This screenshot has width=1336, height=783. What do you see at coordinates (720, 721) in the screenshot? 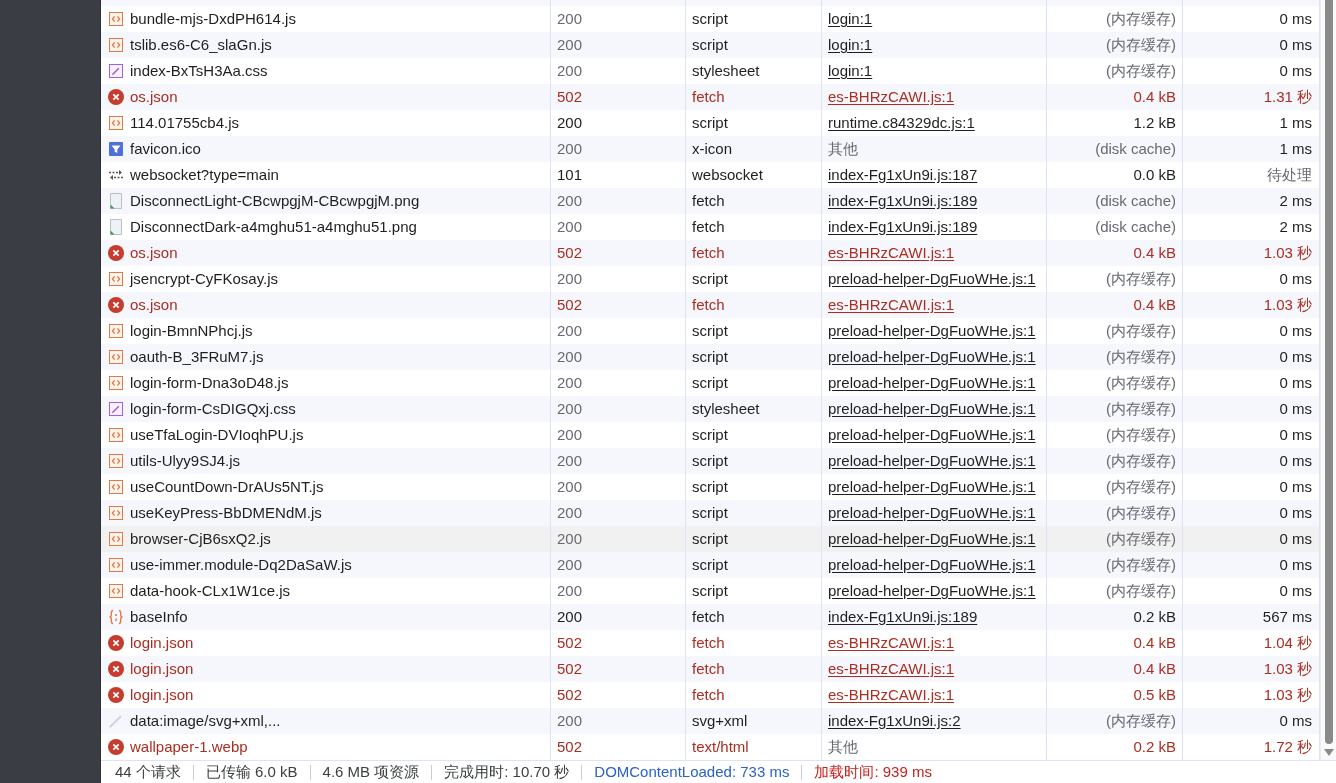
I see `resource-type: svg+xml` at bounding box center [720, 721].